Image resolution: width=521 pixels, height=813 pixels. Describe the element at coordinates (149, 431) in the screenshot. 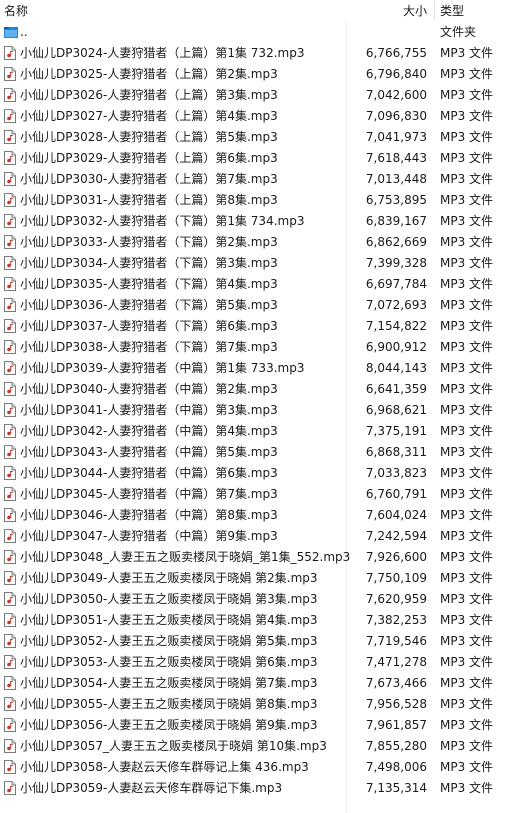

I see `file-name: 小仙儿DP3042-人妻狩猎者（中篇）第4集.mp3` at that location.